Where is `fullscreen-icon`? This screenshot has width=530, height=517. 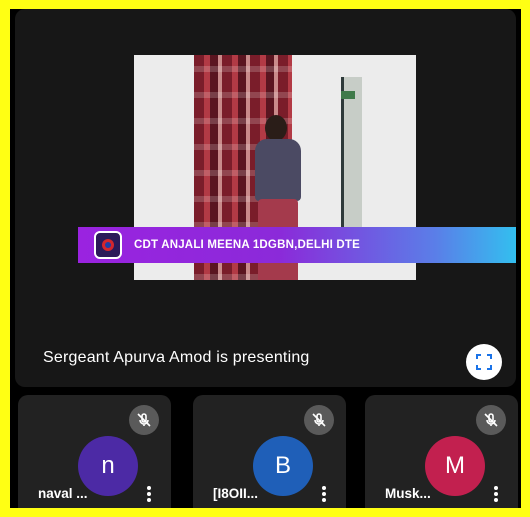 fullscreen-icon is located at coordinates (484, 362).